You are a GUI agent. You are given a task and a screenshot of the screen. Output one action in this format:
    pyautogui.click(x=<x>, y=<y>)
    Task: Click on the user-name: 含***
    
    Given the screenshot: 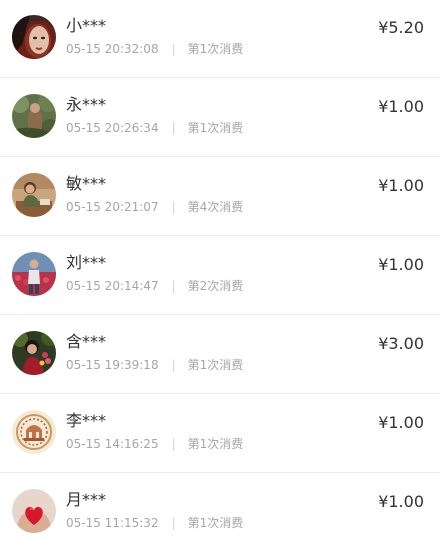 What is the action you would take?
    pyautogui.click(x=86, y=341)
    